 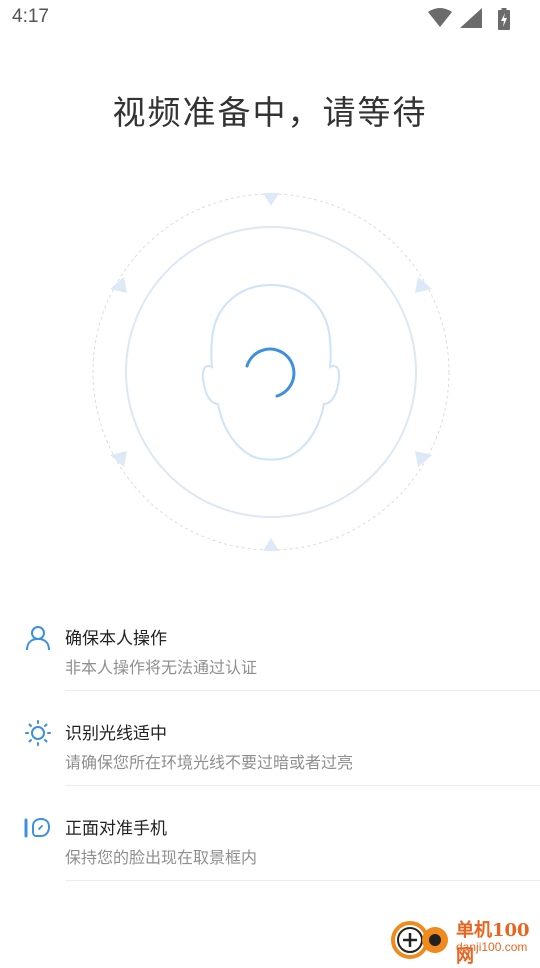 What do you see at coordinates (30, 16) in the screenshot?
I see `status-time: 4:17` at bounding box center [30, 16].